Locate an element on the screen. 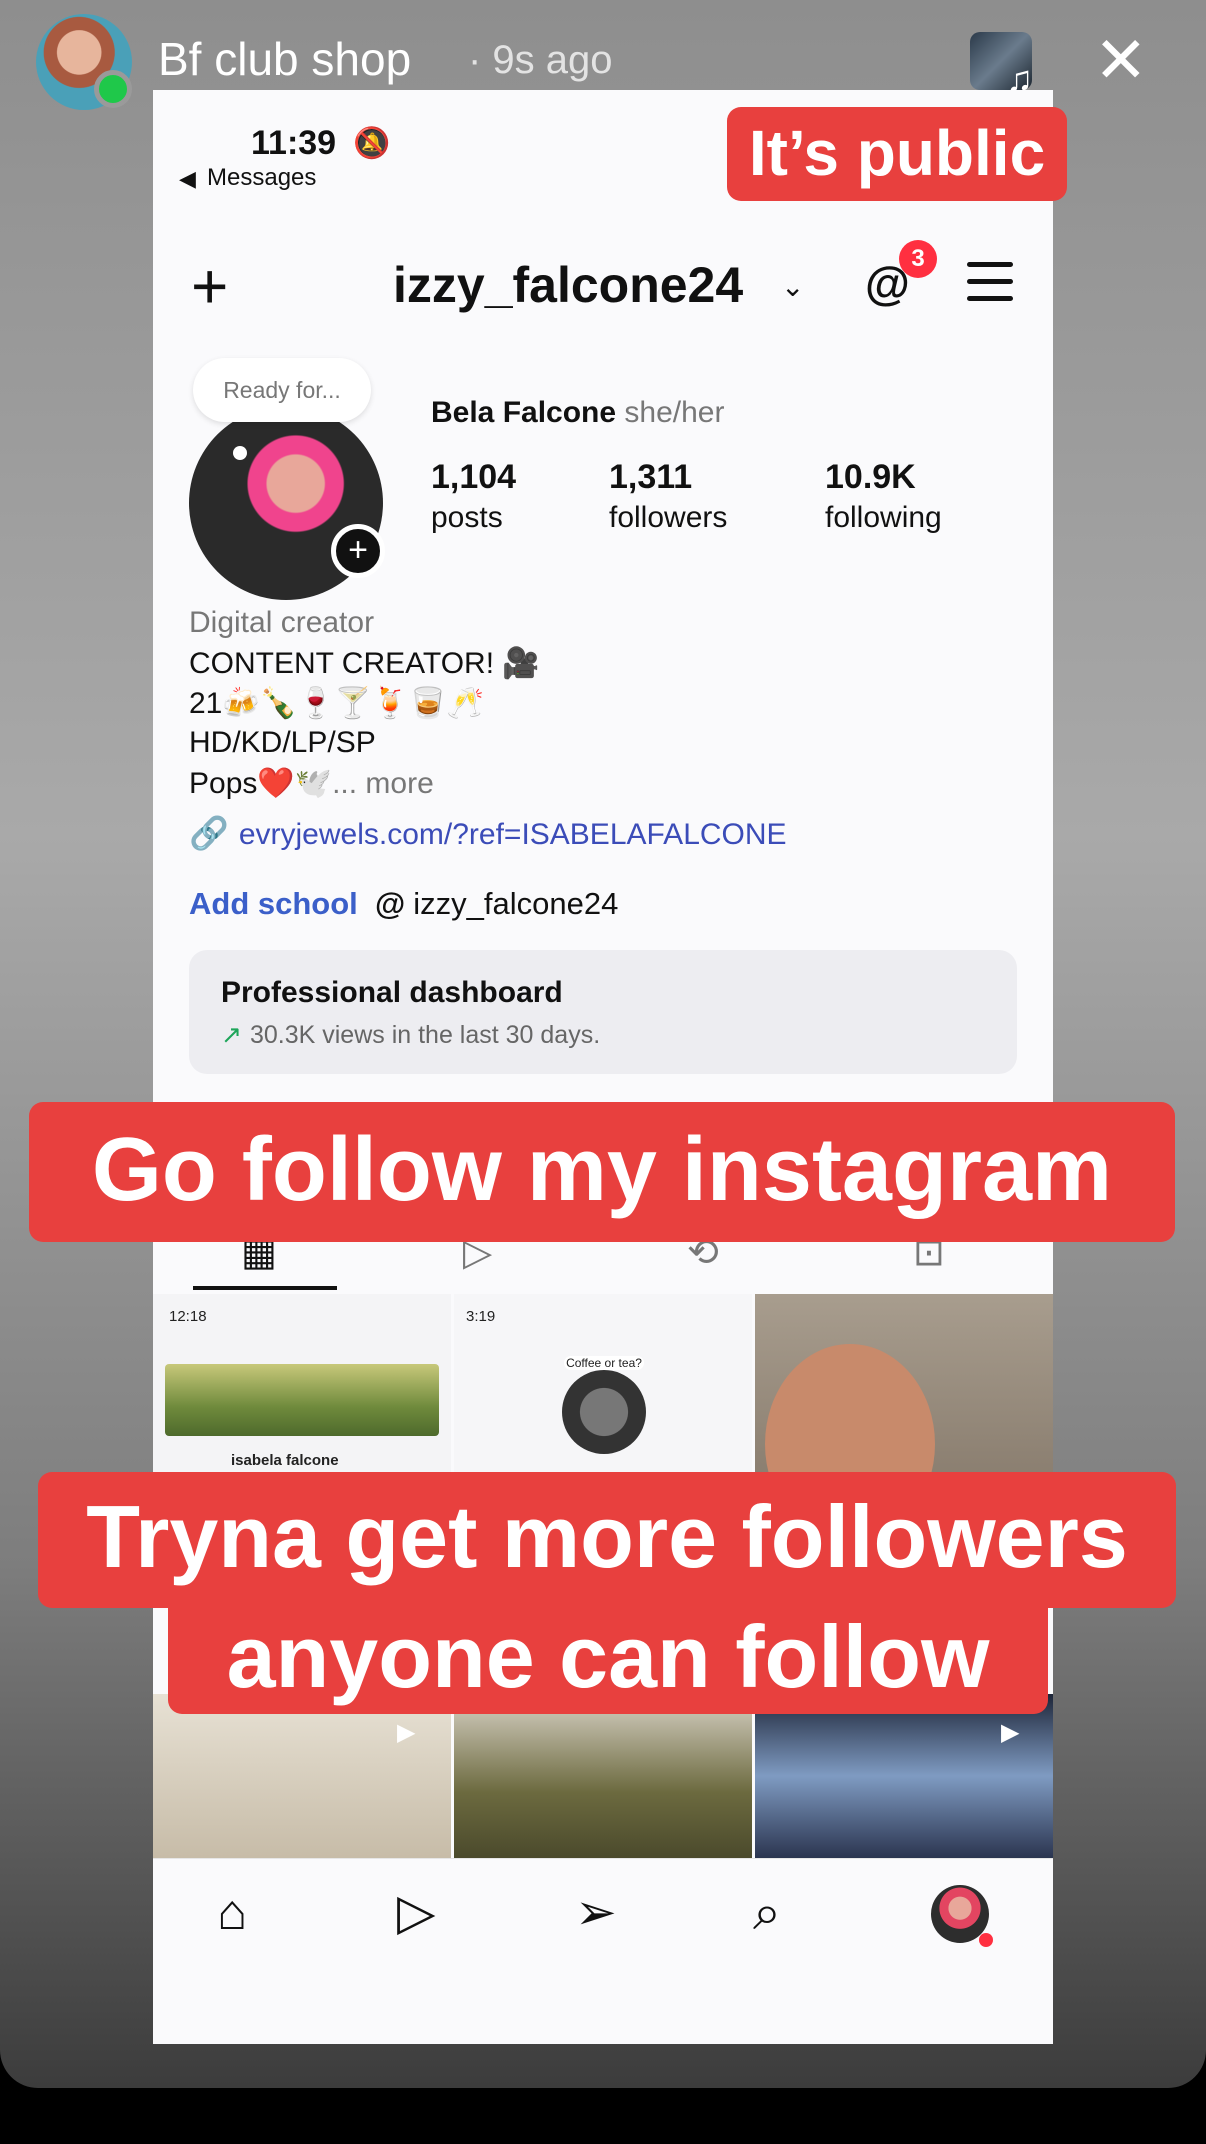 The width and height of the screenshot is (1206, 2144). pronouns: she/her is located at coordinates (674, 412).